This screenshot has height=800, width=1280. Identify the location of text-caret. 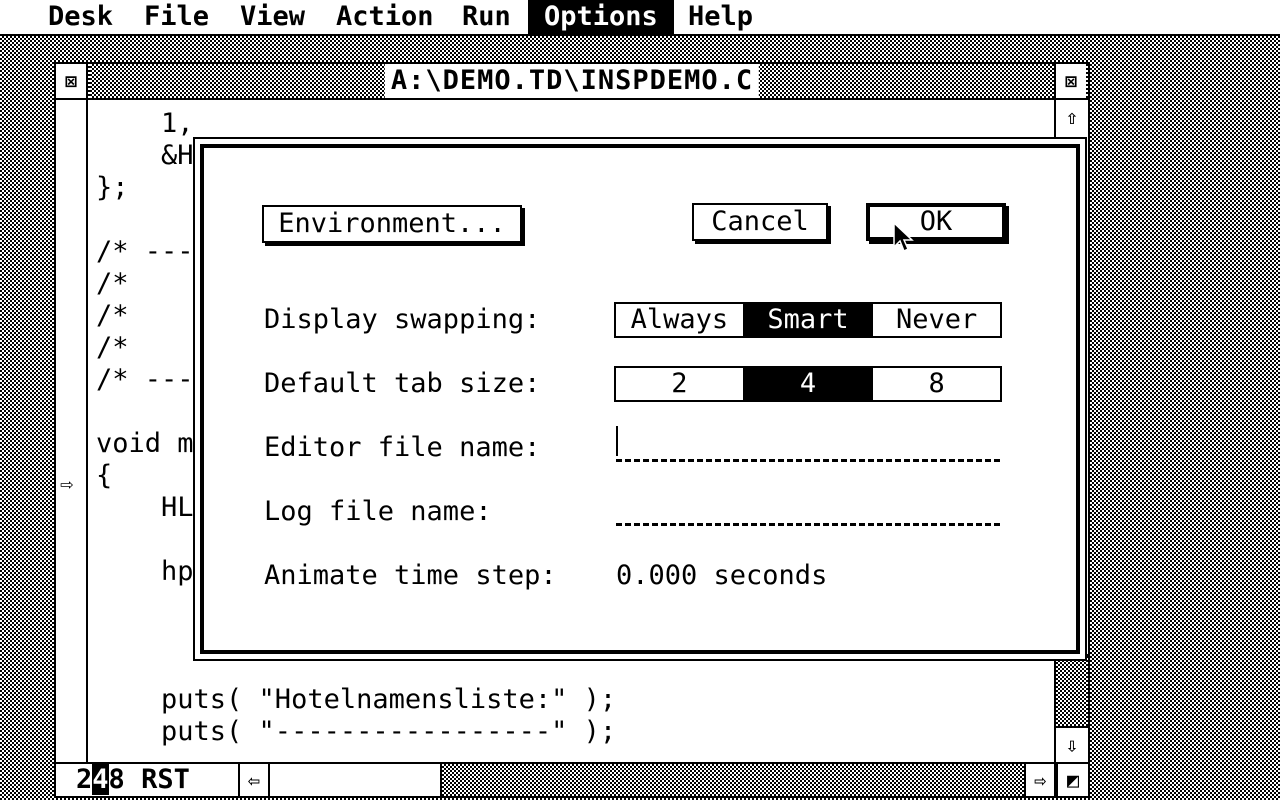
(617, 441).